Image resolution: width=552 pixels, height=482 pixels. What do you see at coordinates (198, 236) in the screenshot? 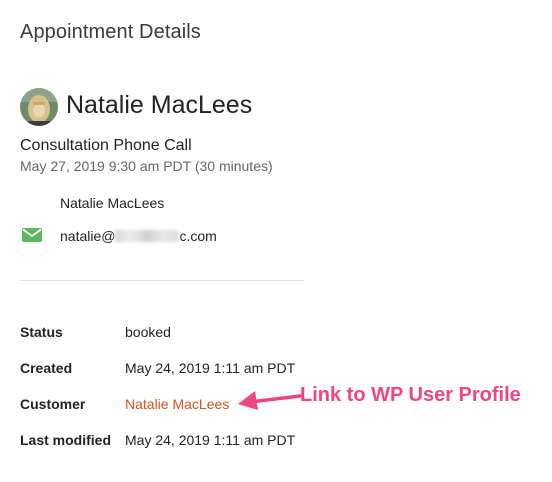
I see `email-suffix: c.com` at bounding box center [198, 236].